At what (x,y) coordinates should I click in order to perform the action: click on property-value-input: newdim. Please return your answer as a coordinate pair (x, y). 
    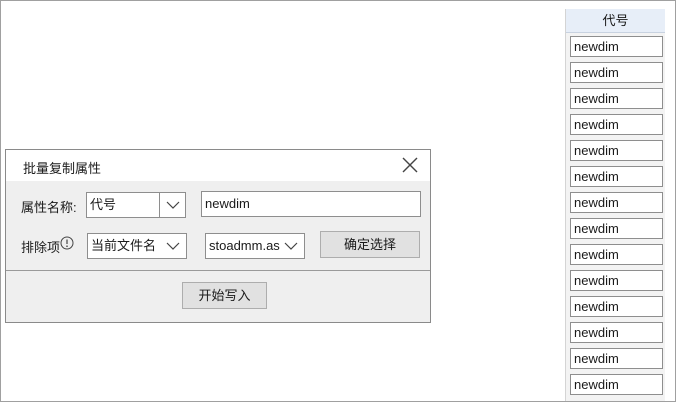
    Looking at the image, I should click on (311, 204).